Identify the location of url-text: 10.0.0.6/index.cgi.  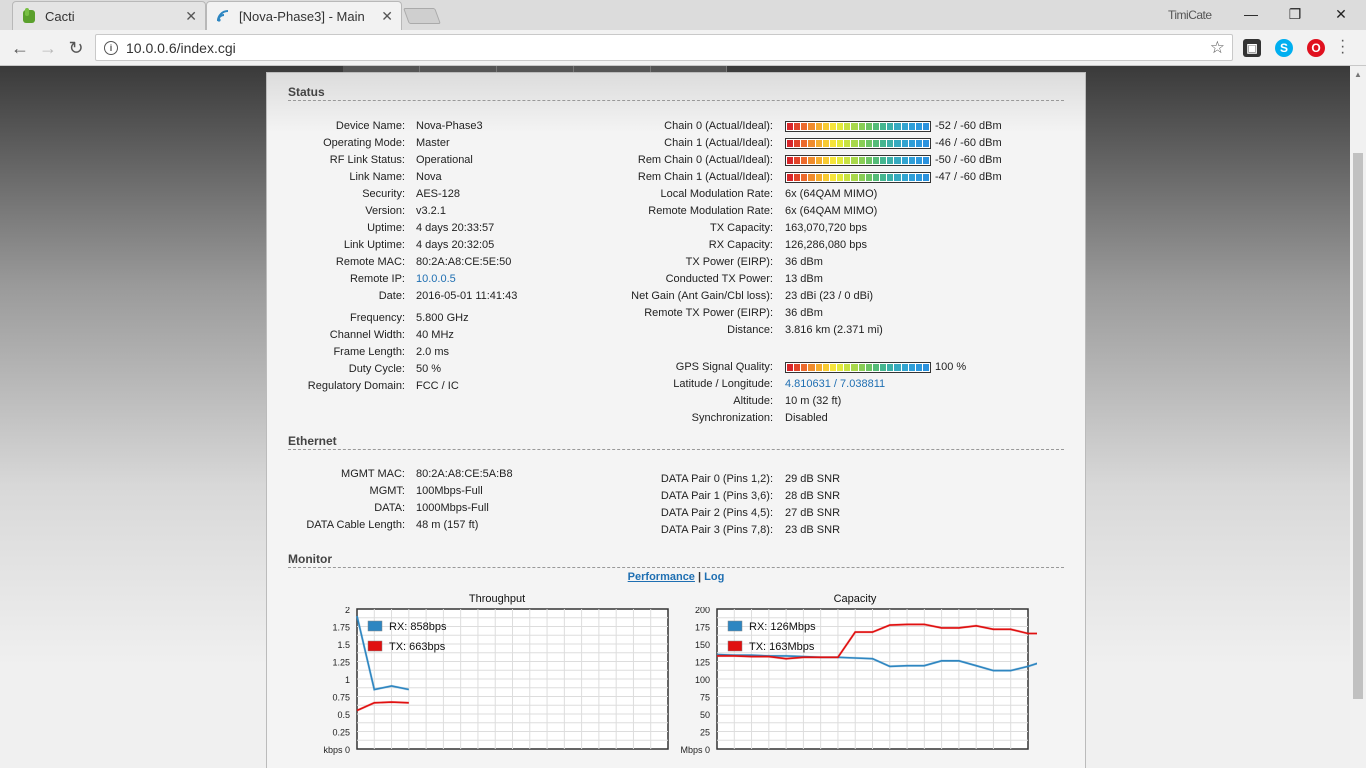
(668, 48).